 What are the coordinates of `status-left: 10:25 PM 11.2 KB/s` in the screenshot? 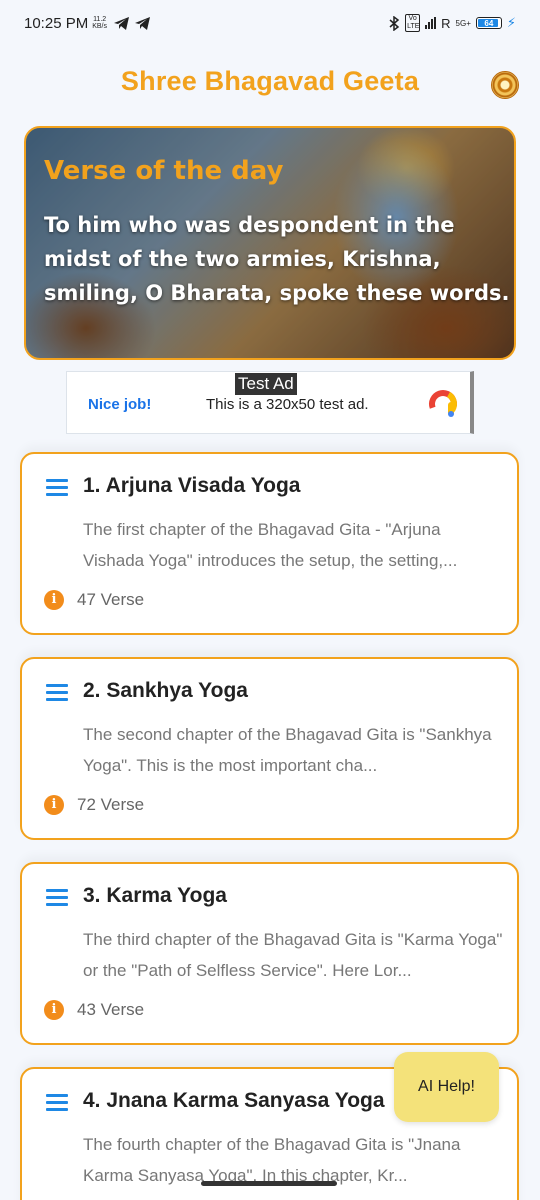 It's located at (87, 23).